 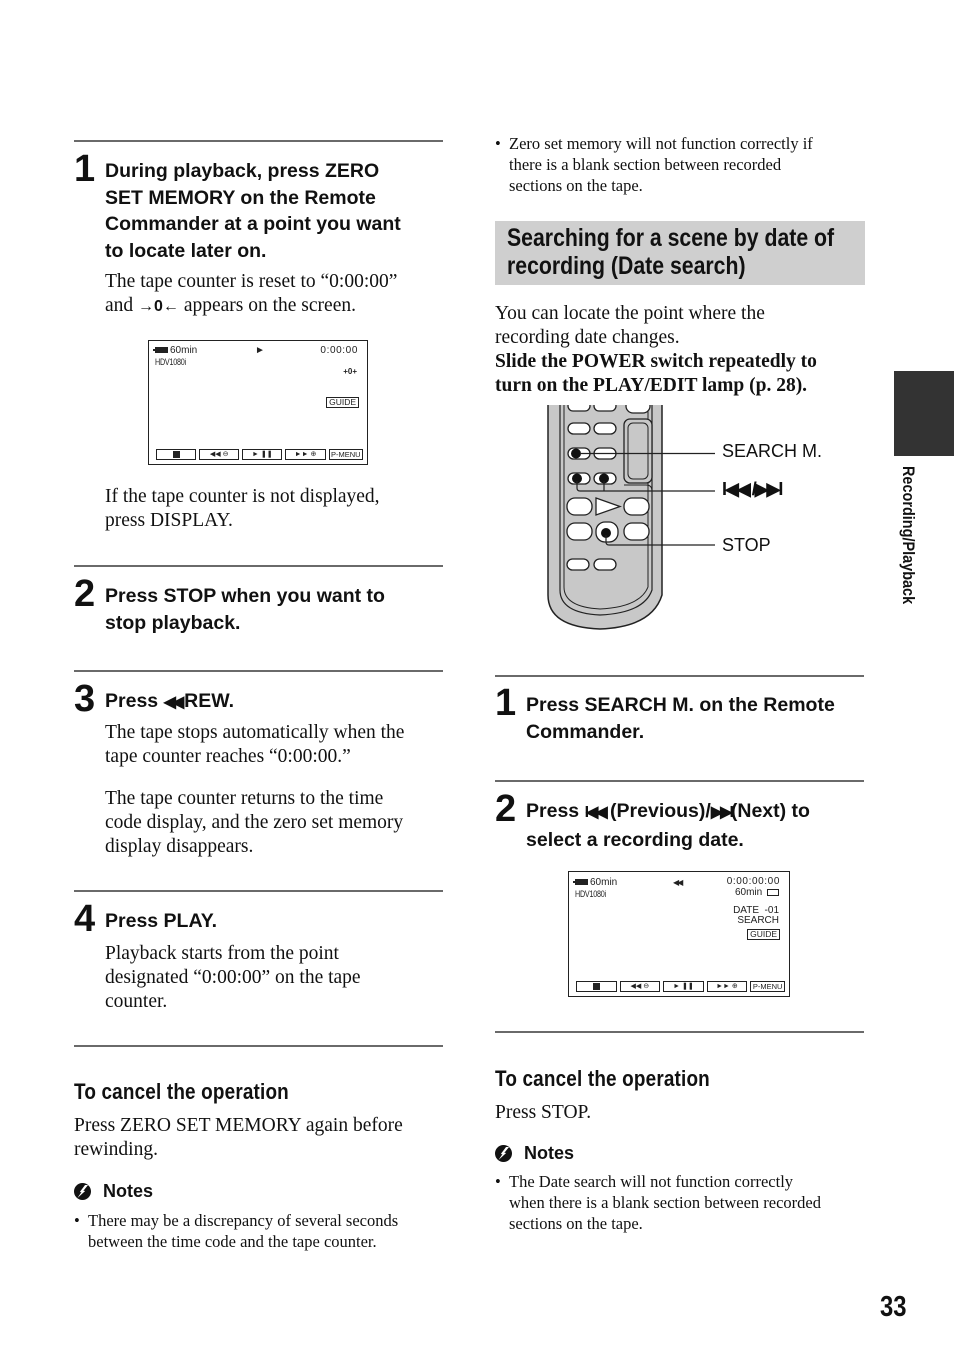 I want to click on battery-icon, so click(x=580, y=882).